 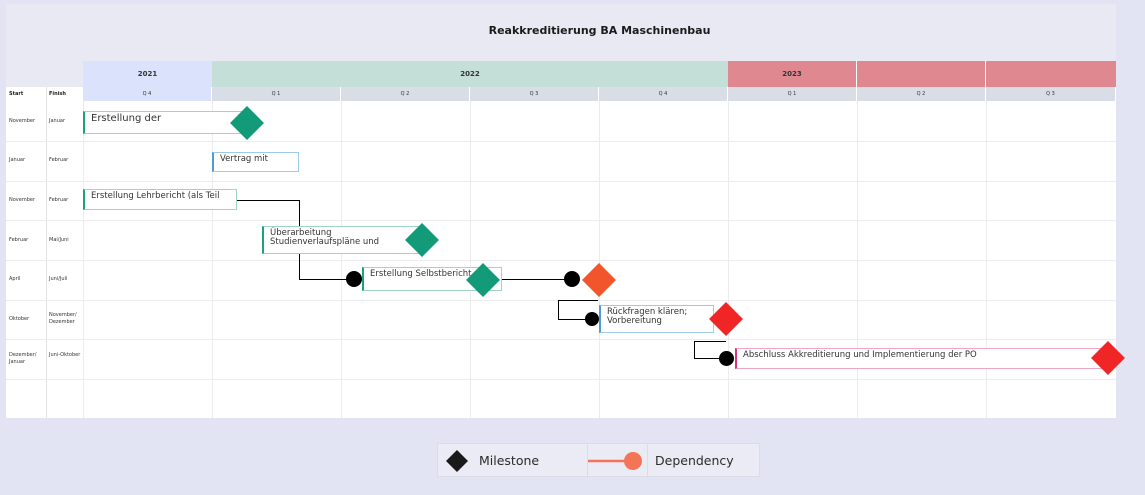 What do you see at coordinates (694, 460) in the screenshot?
I see `legend-dependency-label: Dependency` at bounding box center [694, 460].